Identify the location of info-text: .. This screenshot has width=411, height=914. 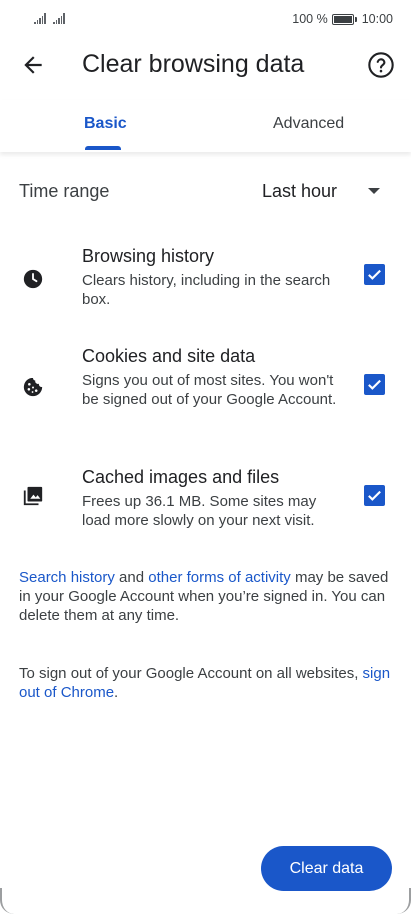
(116, 692).